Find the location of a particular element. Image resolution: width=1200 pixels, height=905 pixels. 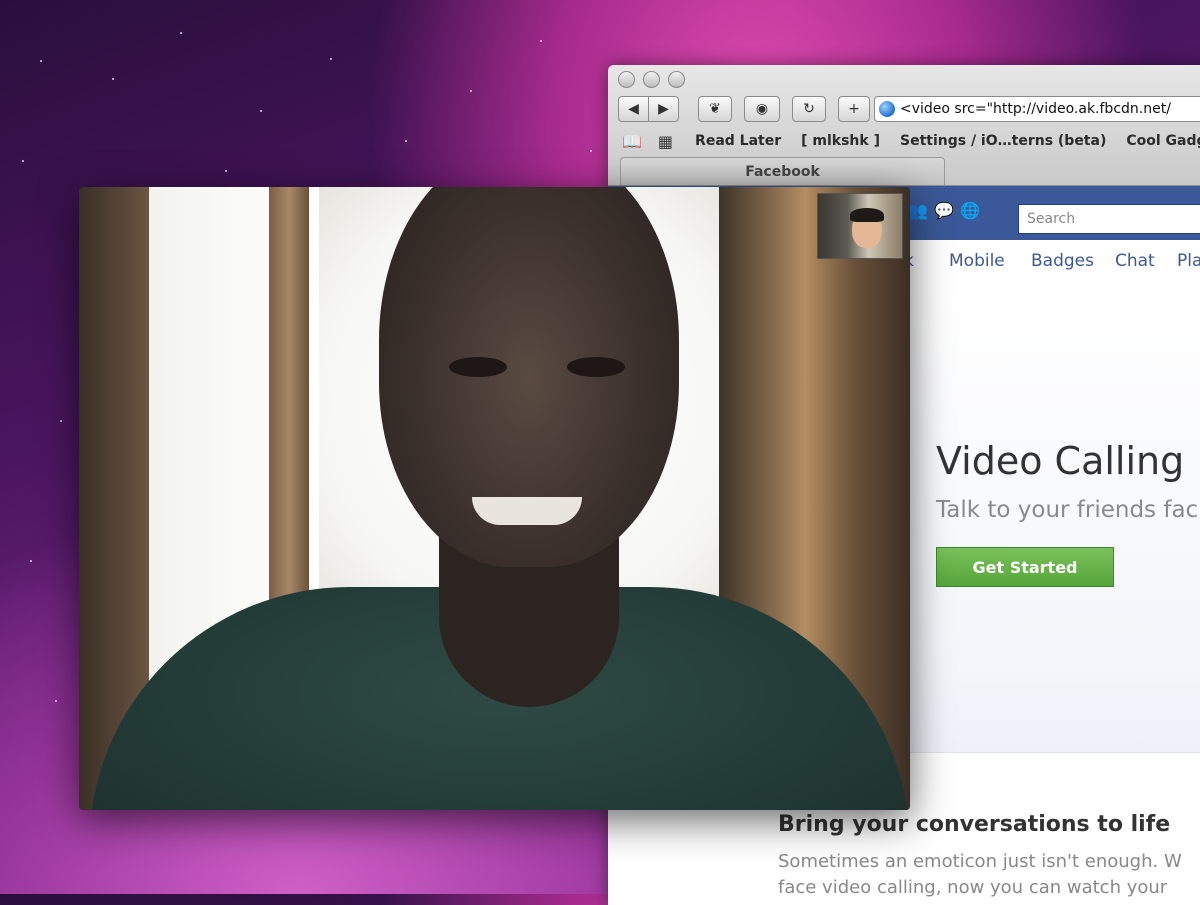

tab-facebook: Facebook is located at coordinates (782, 171).